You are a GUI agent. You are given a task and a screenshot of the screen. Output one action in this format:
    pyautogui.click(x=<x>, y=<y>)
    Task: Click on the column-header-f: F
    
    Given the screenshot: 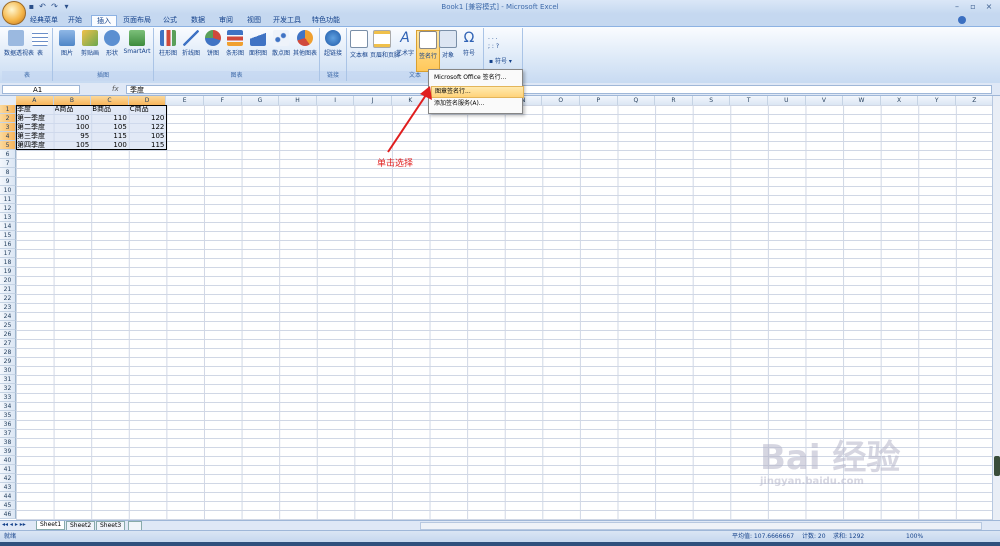 What is the action you would take?
    pyautogui.click(x=223, y=100)
    